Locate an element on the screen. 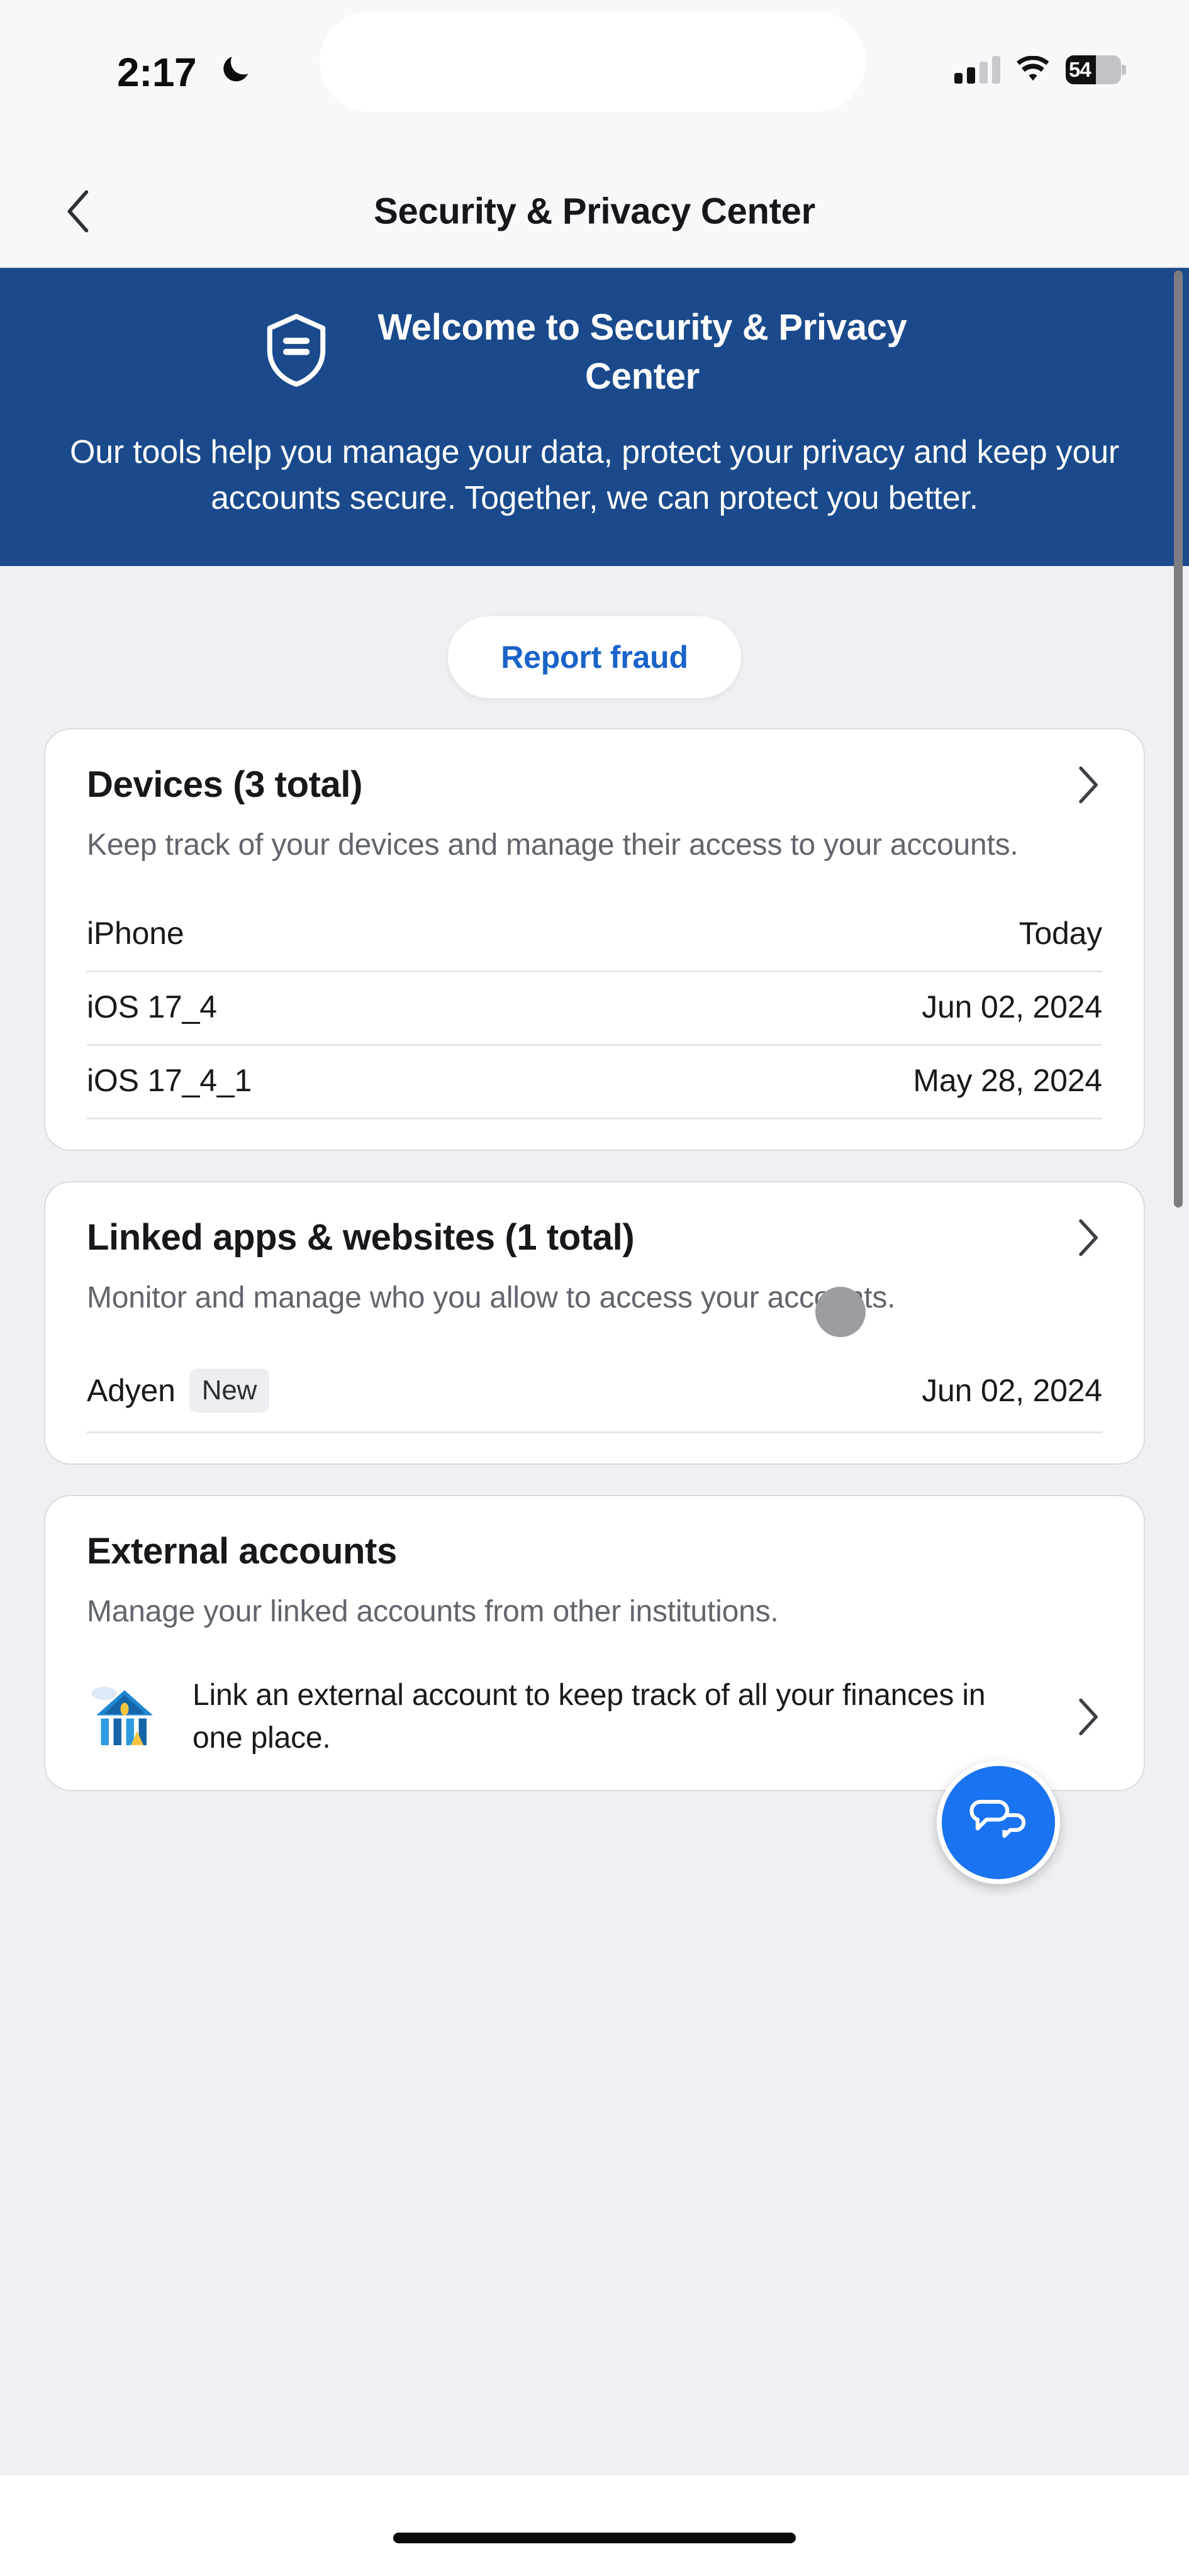 Image resolution: width=1189 pixels, height=2576 pixels. touch-point-indicator is located at coordinates (840, 1312).